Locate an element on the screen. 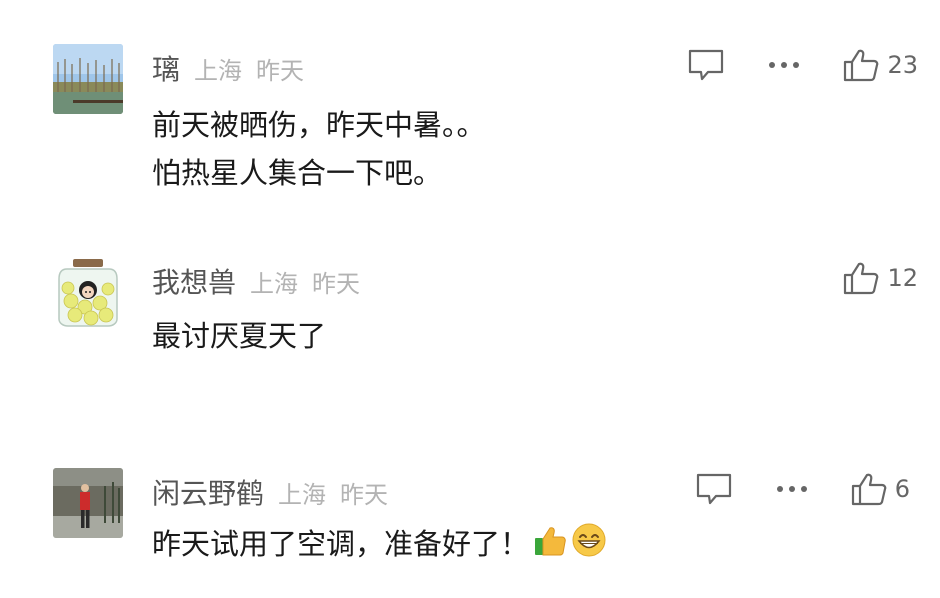  username: 璃 is located at coordinates (166, 68).